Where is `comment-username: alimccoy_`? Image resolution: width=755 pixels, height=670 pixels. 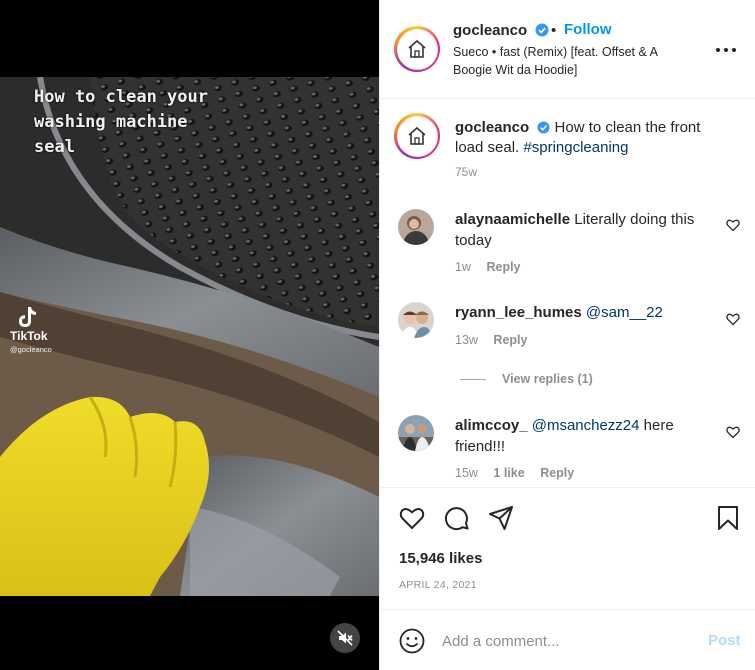
comment-username: alimccoy_ is located at coordinates (491, 425).